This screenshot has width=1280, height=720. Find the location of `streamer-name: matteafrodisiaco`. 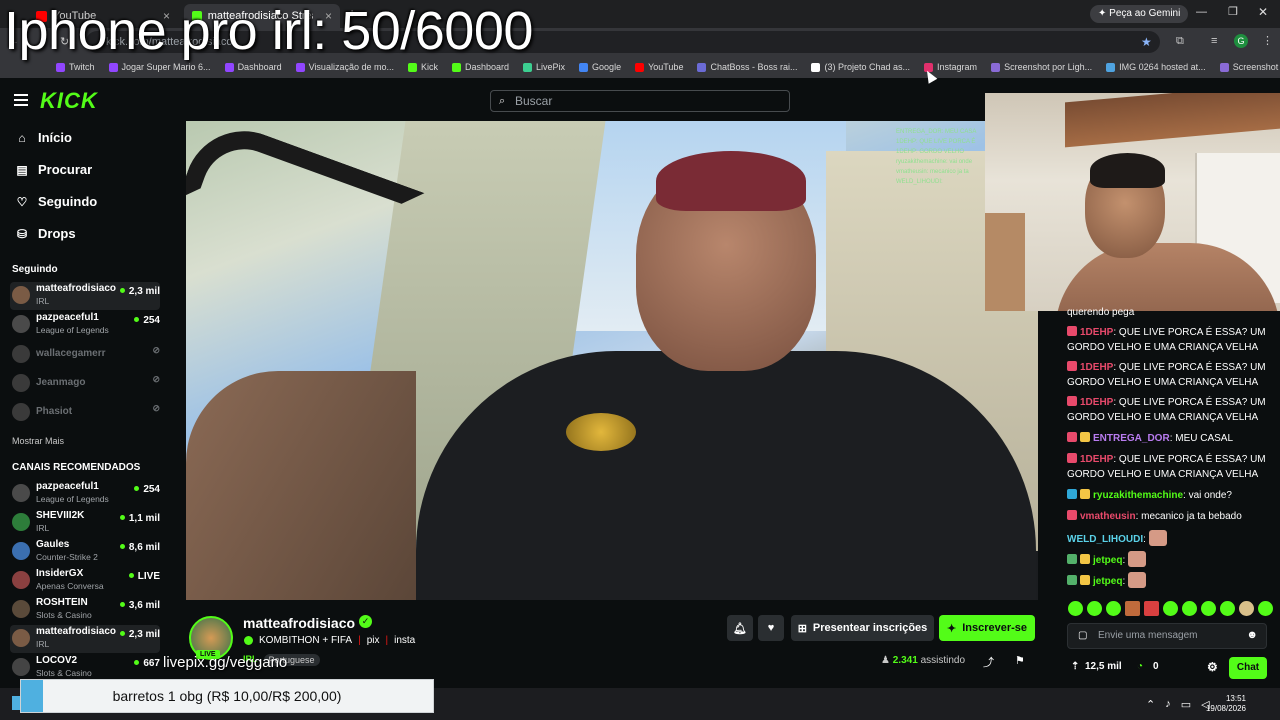

streamer-name: matteafrodisiaco is located at coordinates (299, 623).